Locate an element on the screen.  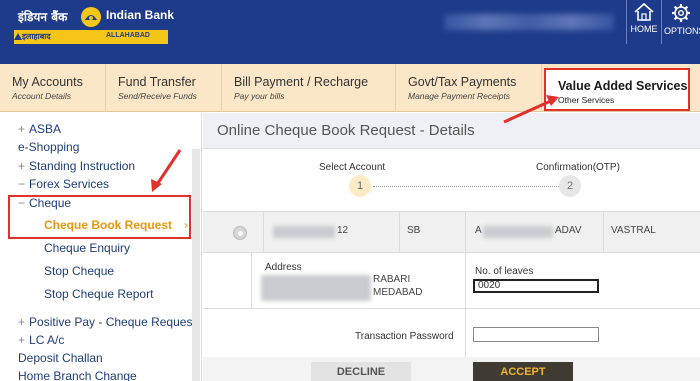
brand-name: Indian Bank is located at coordinates (140, 15).